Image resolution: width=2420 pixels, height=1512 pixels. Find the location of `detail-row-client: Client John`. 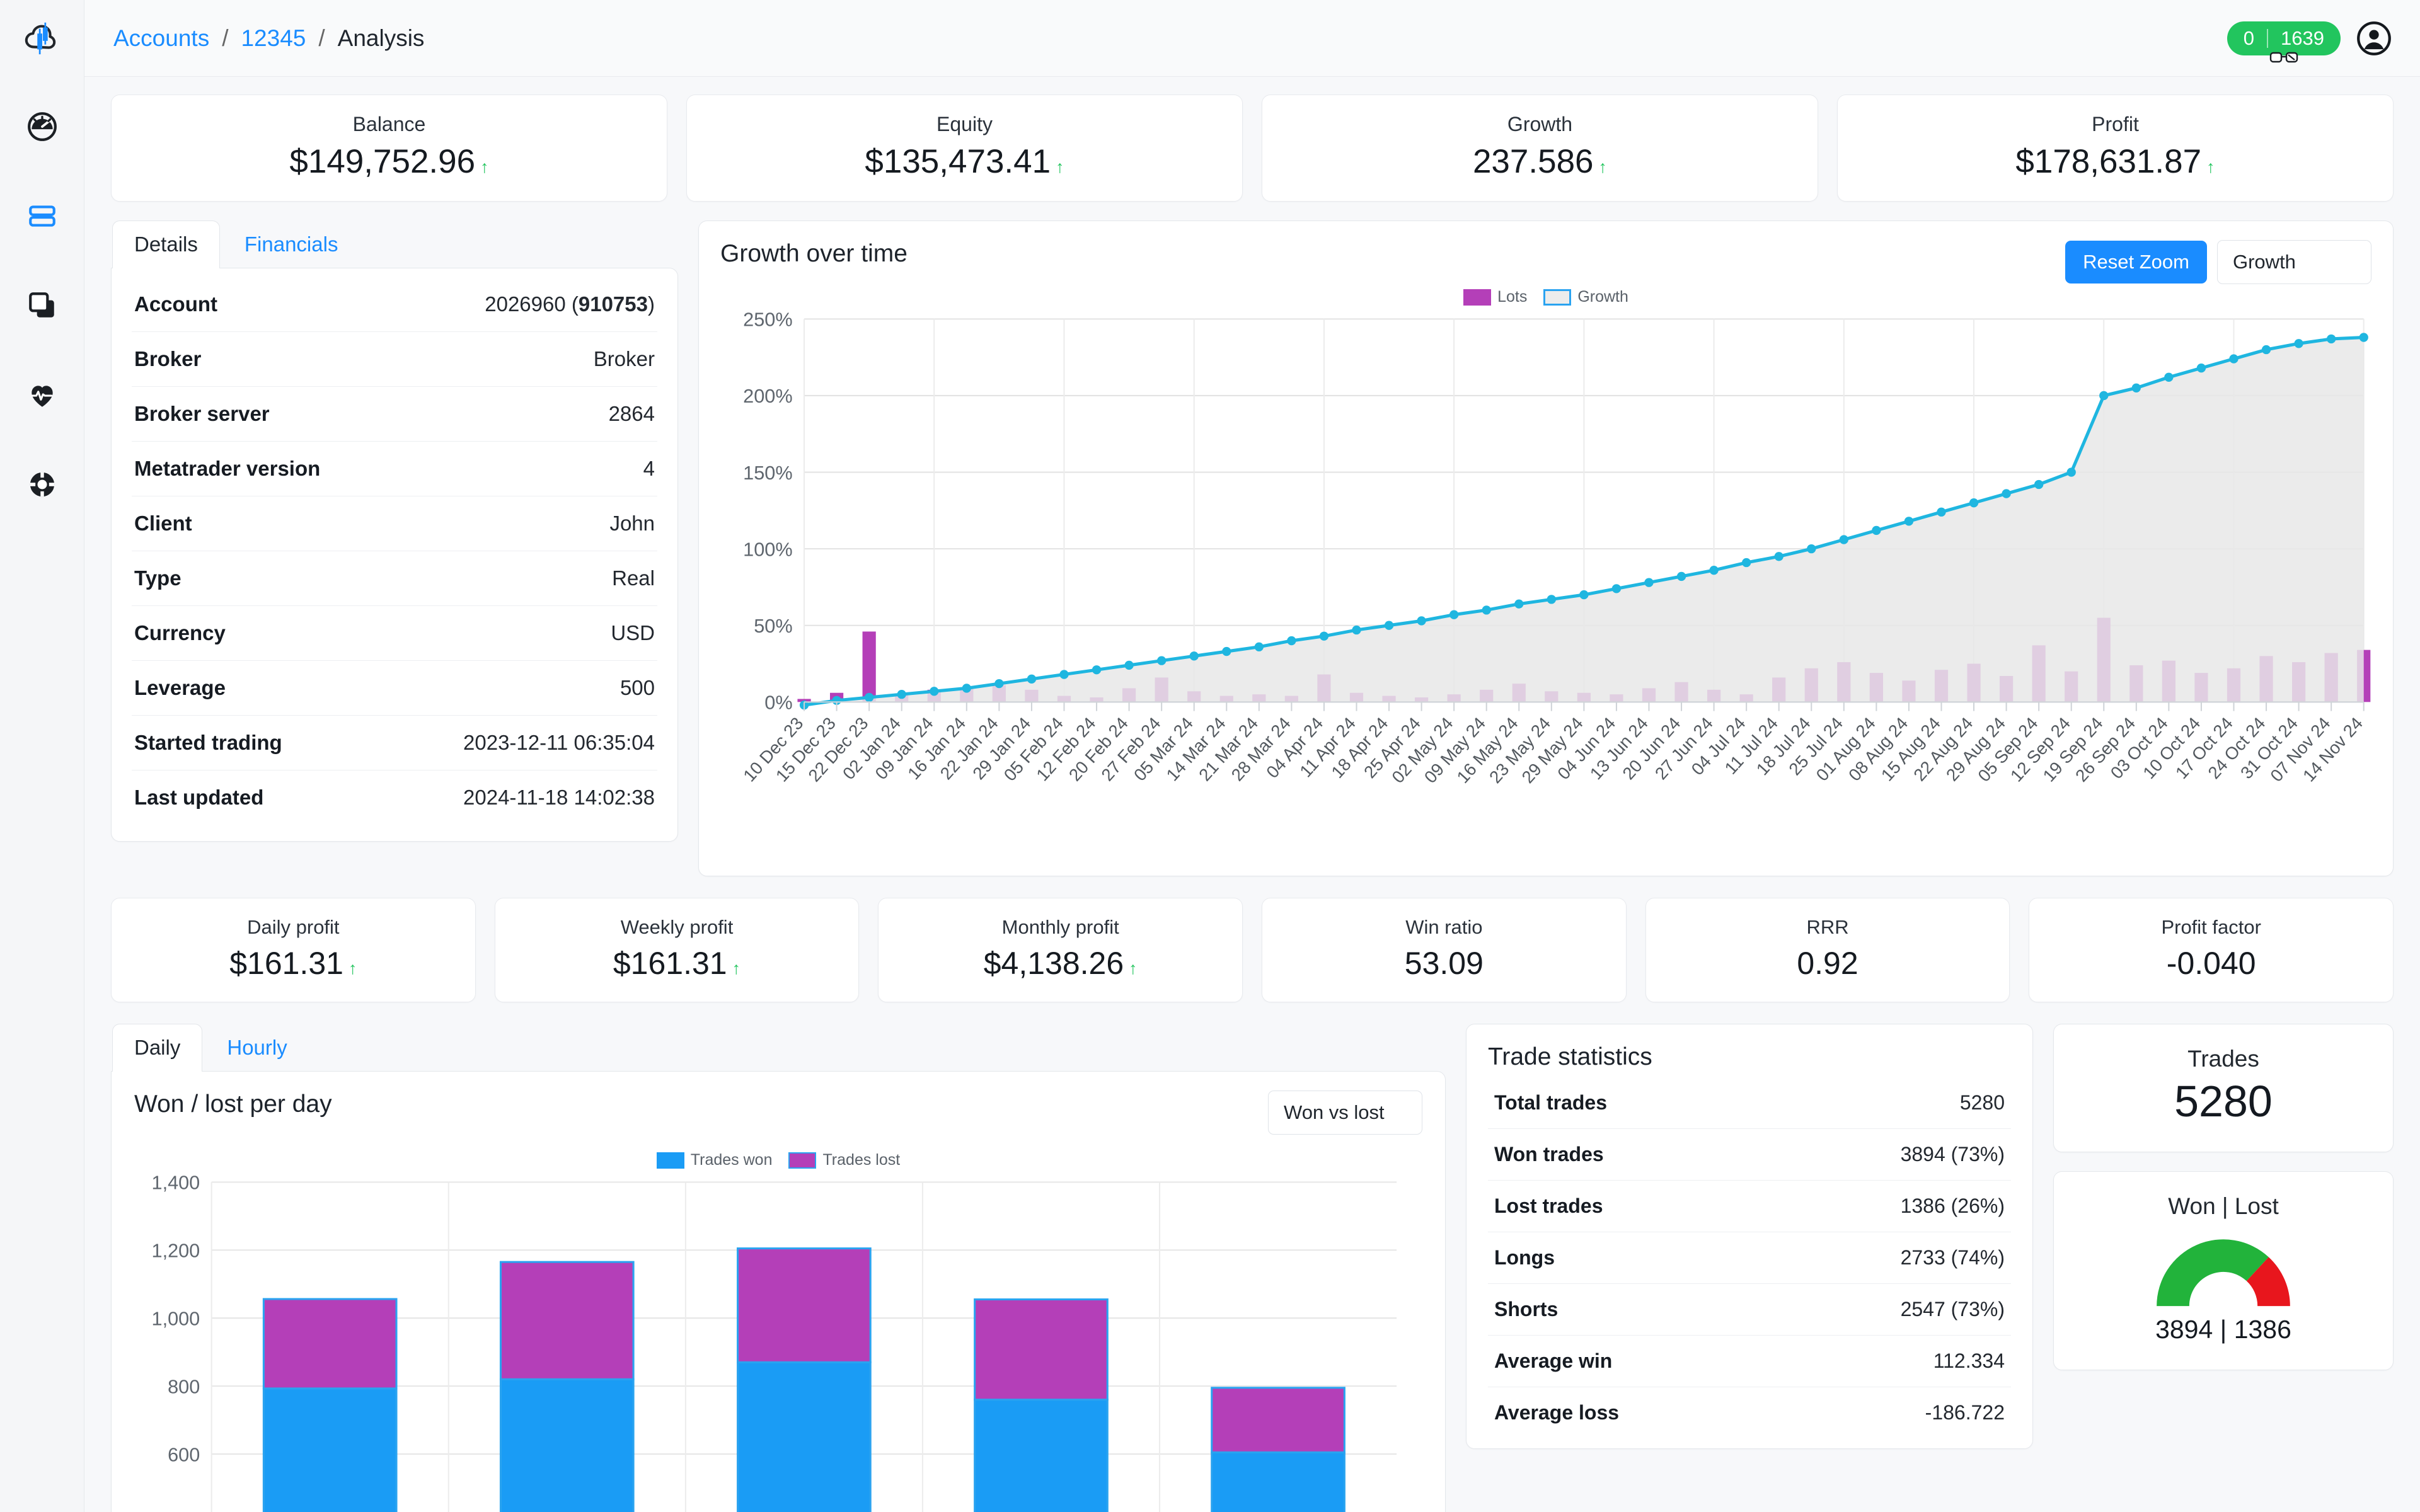

detail-row-client: Client John is located at coordinates (395, 523).